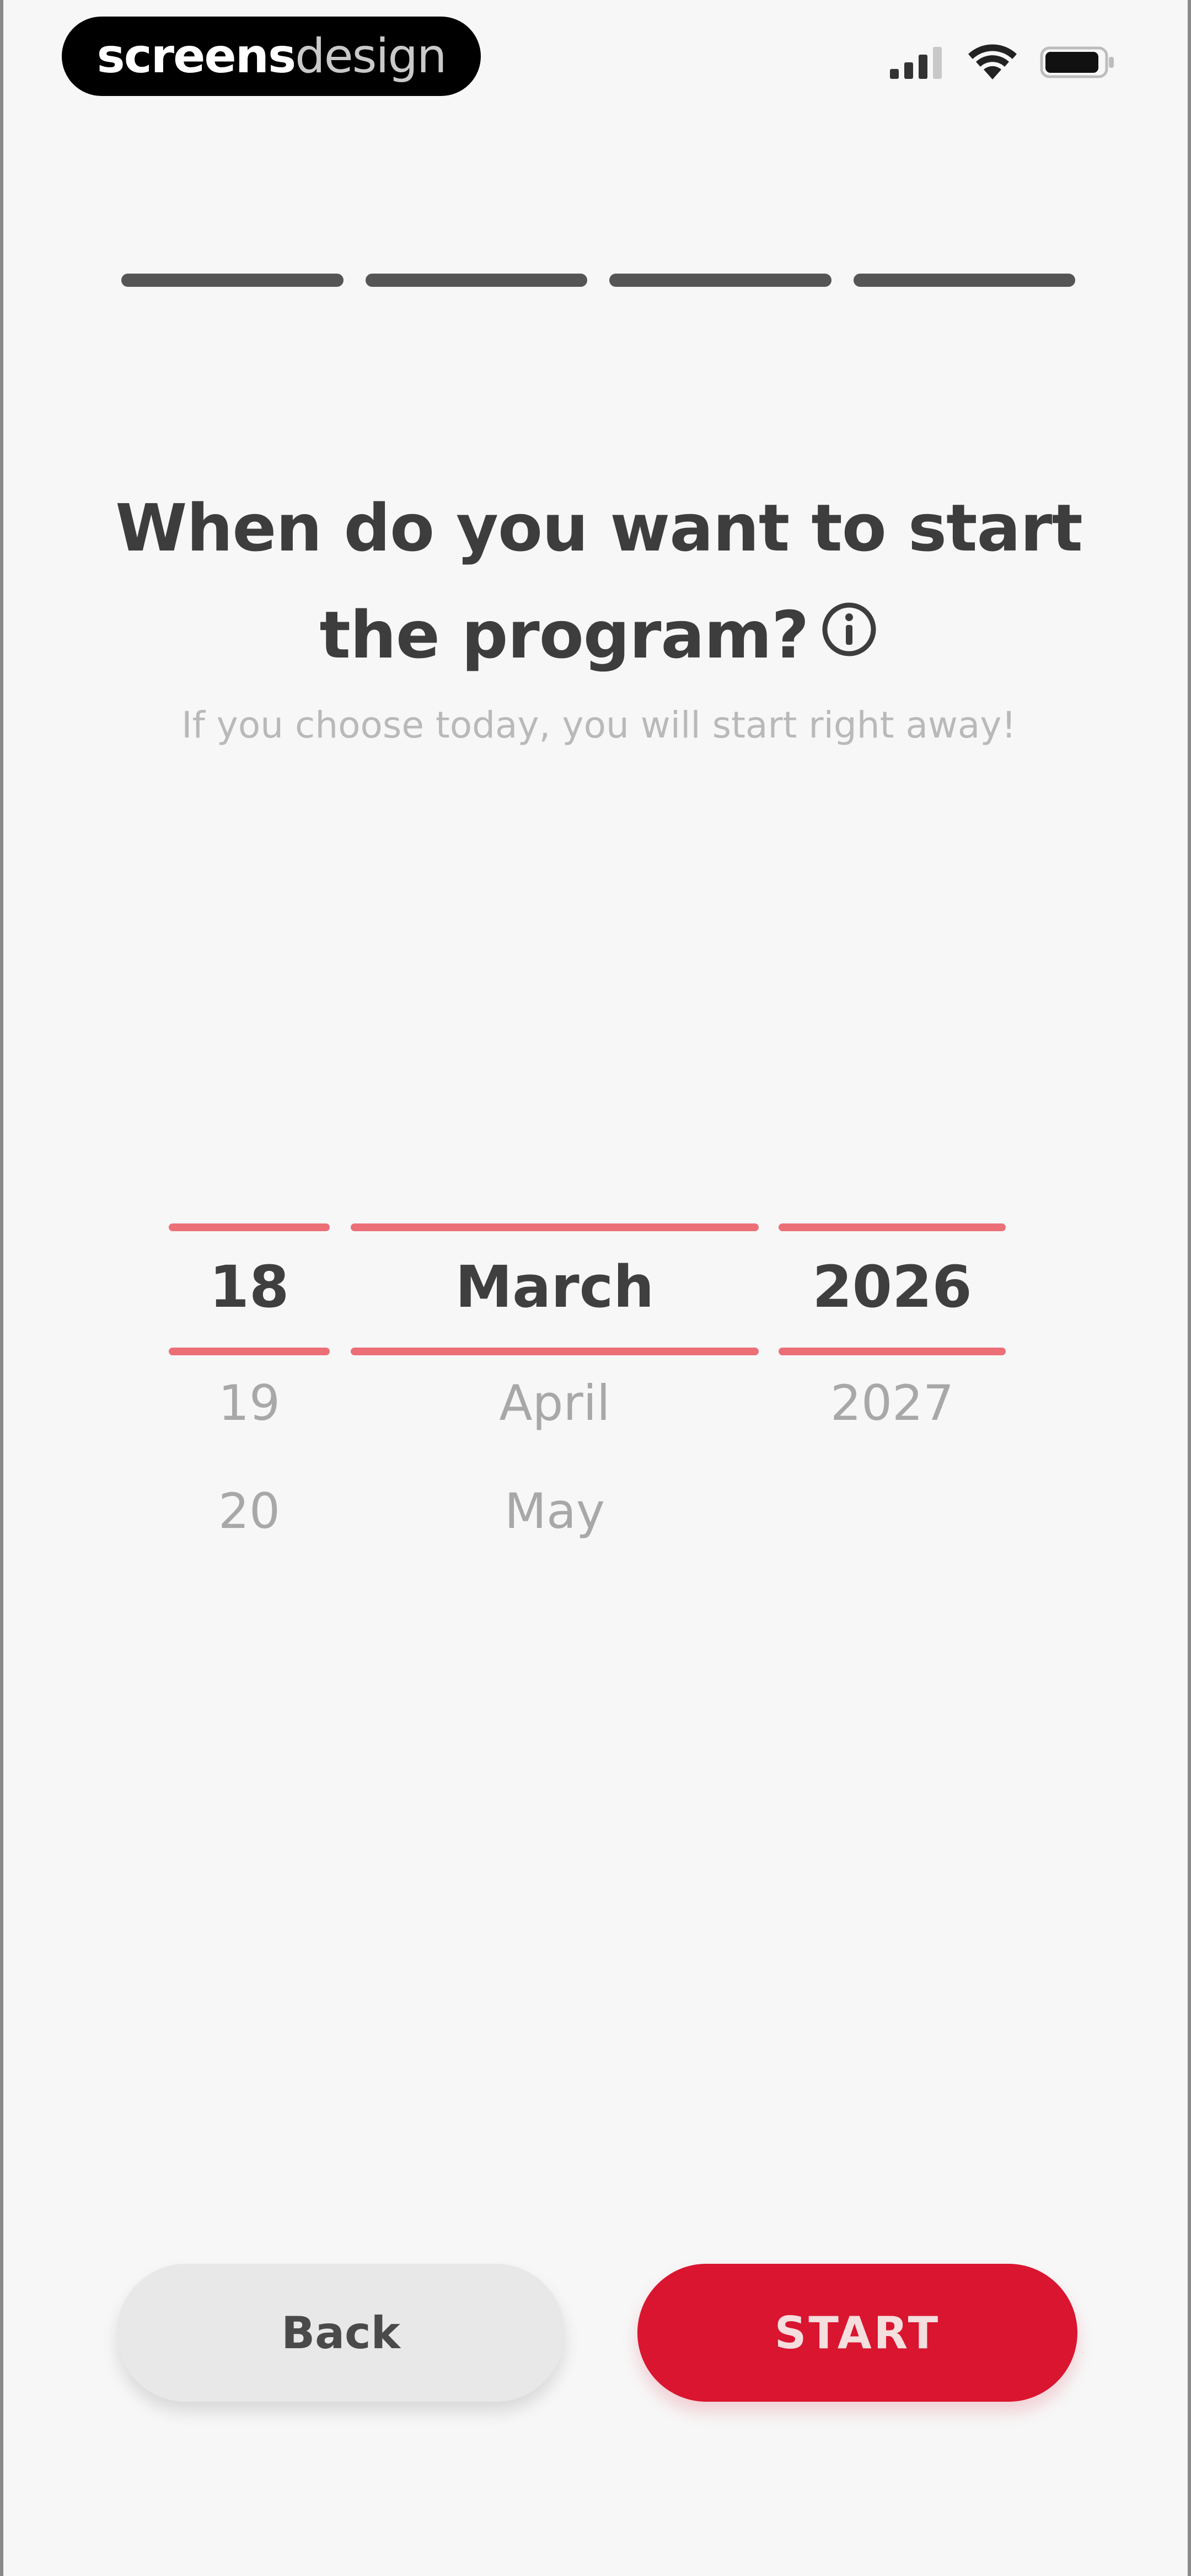 Image resolution: width=1191 pixels, height=2576 pixels. I want to click on month-picker-wheel: March April May, so click(555, 1390).